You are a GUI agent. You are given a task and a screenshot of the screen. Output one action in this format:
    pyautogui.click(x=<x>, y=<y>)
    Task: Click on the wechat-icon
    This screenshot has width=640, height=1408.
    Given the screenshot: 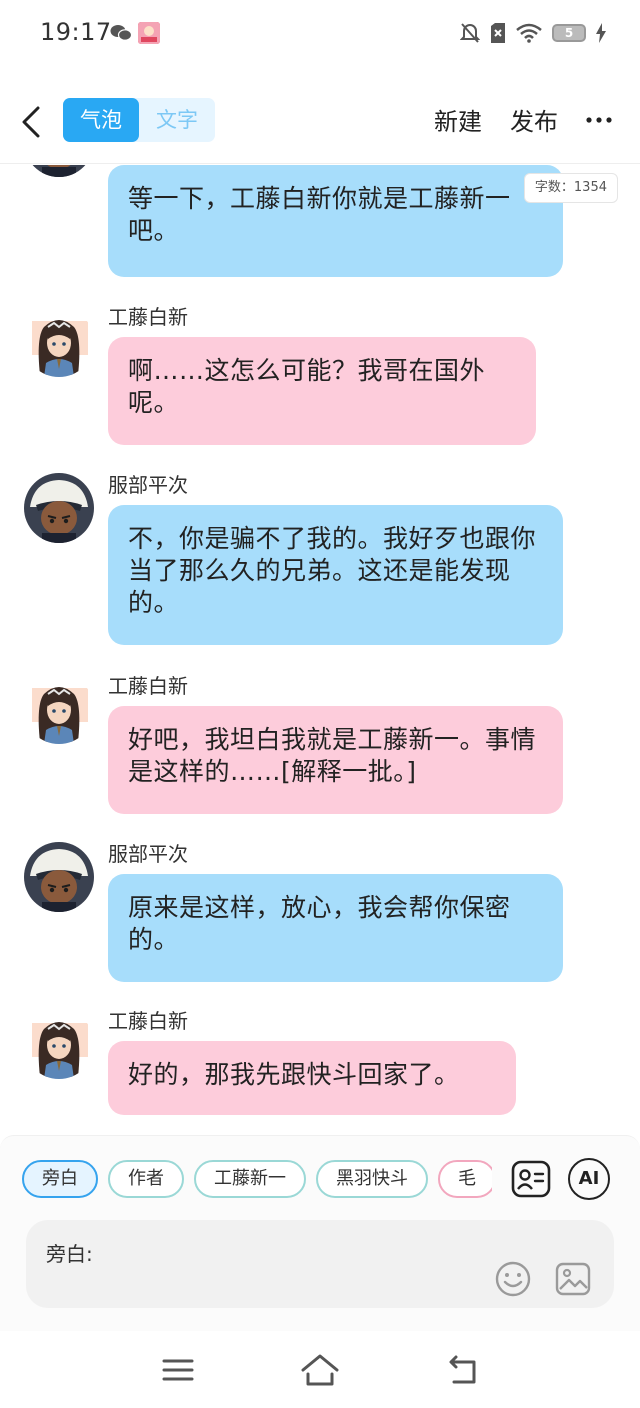 What is the action you would take?
    pyautogui.click(x=121, y=33)
    